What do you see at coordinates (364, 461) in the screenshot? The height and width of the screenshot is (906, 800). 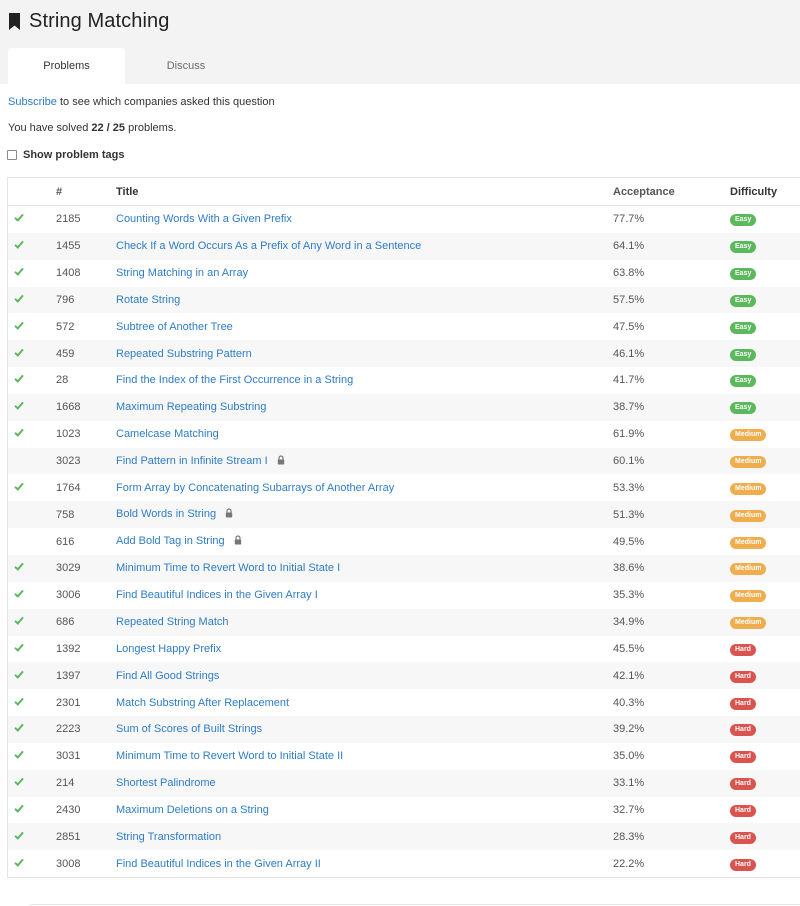 I see `title-cell: Find Pattern in Infinite Stream I` at bounding box center [364, 461].